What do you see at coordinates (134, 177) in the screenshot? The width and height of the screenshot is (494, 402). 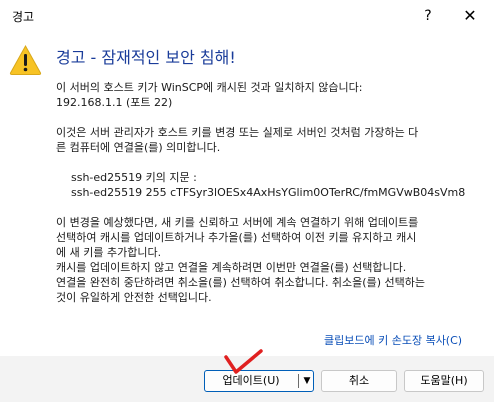 I see `fingerprint-label: ssh-ed25519 키의 지문 :` at bounding box center [134, 177].